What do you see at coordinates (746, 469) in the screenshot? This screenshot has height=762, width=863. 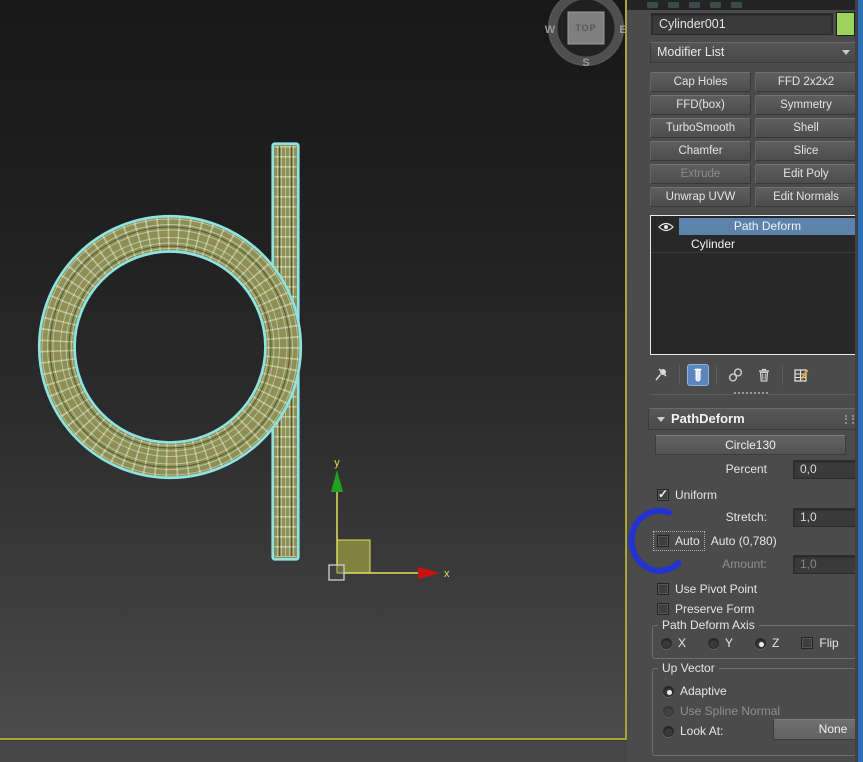 I see `percent-label: Percent` at bounding box center [746, 469].